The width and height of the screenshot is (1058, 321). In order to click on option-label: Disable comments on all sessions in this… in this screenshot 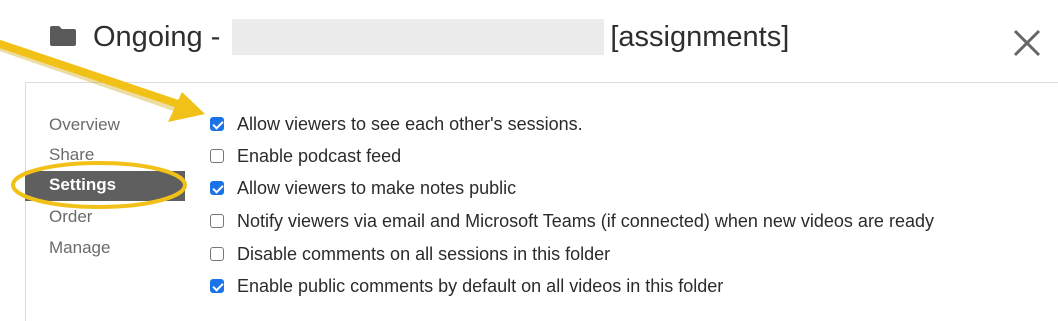, I will do `click(424, 253)`.